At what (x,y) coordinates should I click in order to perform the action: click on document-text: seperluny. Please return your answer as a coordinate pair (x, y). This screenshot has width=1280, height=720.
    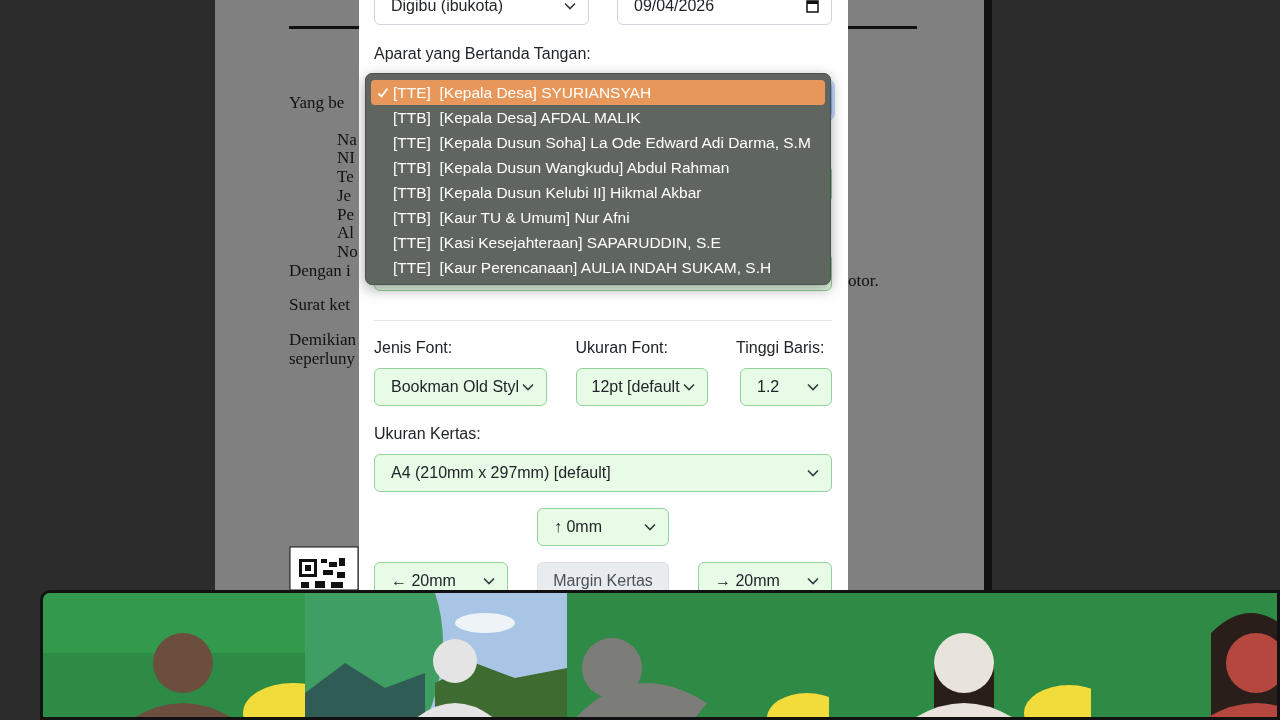
    Looking at the image, I should click on (323, 359).